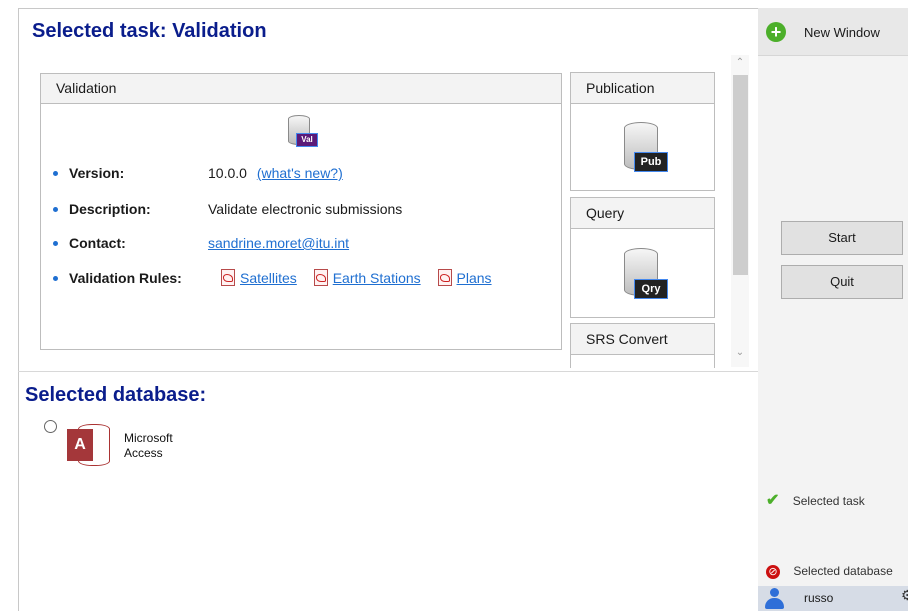 The image size is (908, 611). I want to click on task-item-query: Query Qry, so click(642, 257).